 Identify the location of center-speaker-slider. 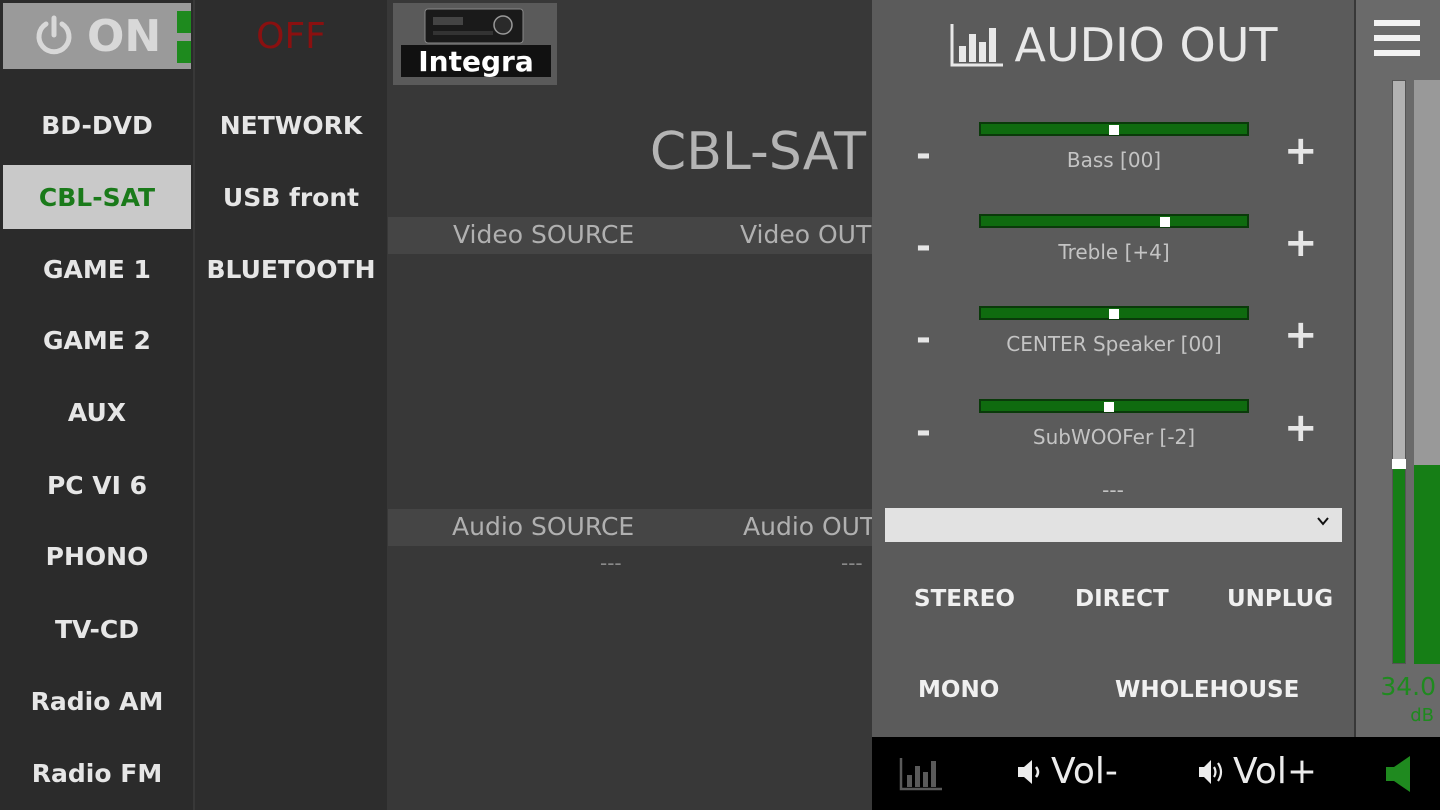
(1114, 313).